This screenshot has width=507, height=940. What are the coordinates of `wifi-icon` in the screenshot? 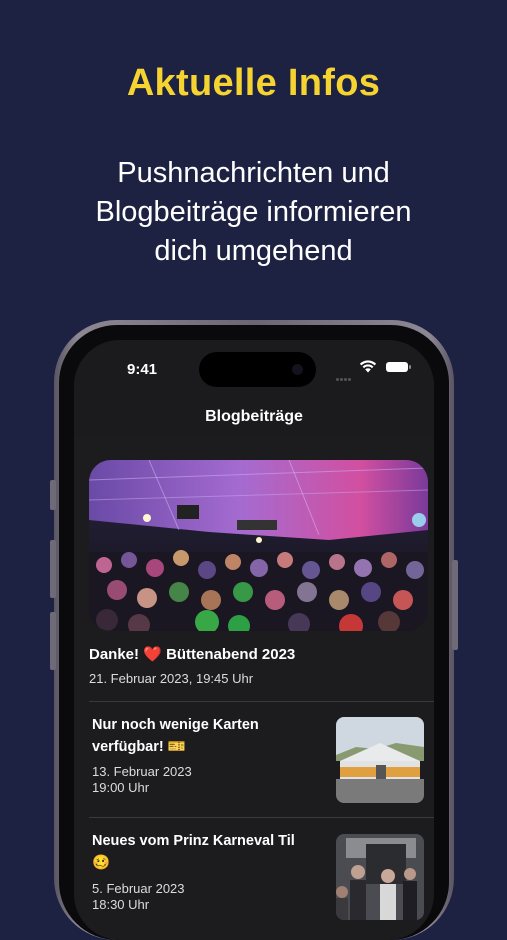 It's located at (368, 366).